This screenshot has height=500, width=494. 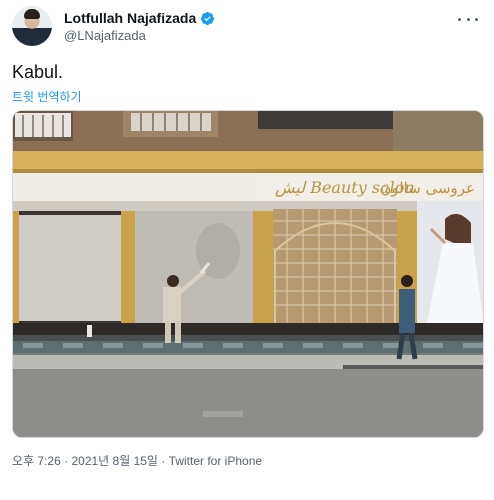 I want to click on author-name-row: Lotfullah Najafizada, so click(x=139, y=18).